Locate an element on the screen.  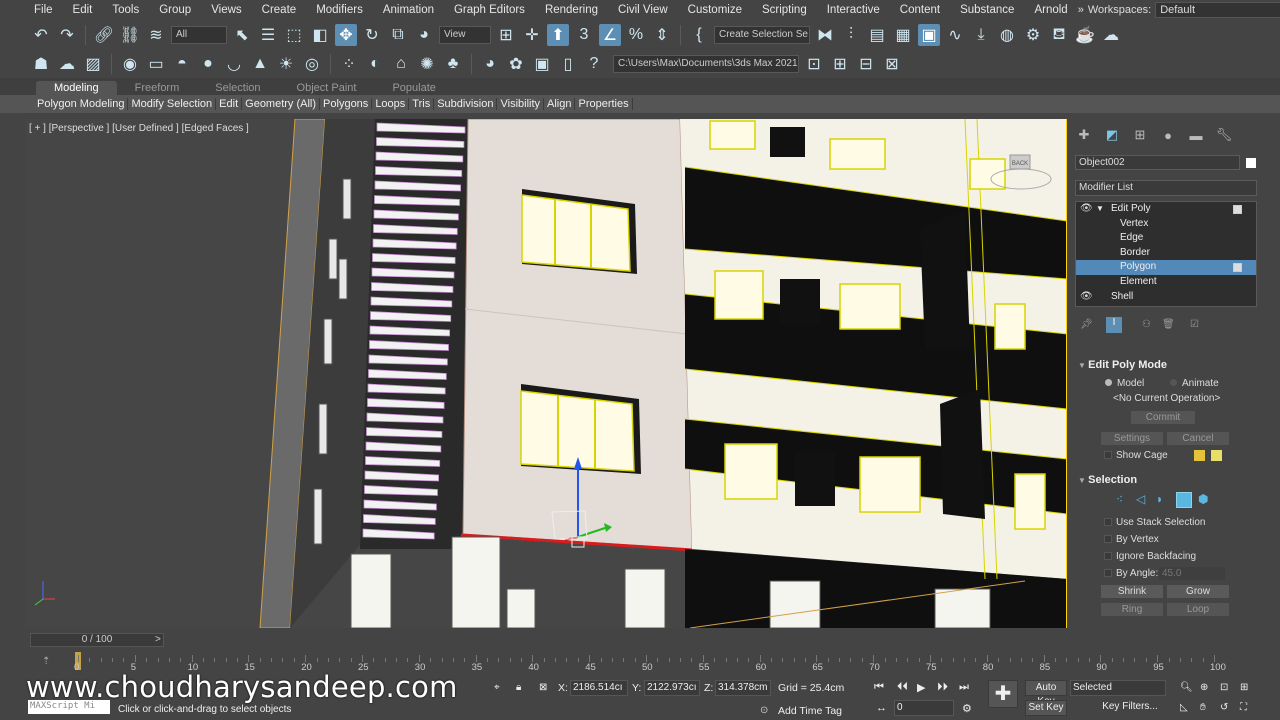
tab-freeform: Freeform is located at coordinates (157, 88).